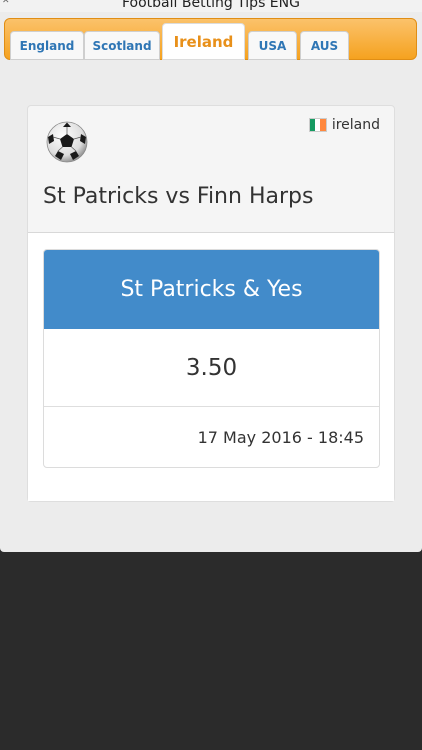 The image size is (422, 750). Describe the element at coordinates (280, 437) in the screenshot. I see `kickoff-time: 17 May 2016 - 18:45` at that location.